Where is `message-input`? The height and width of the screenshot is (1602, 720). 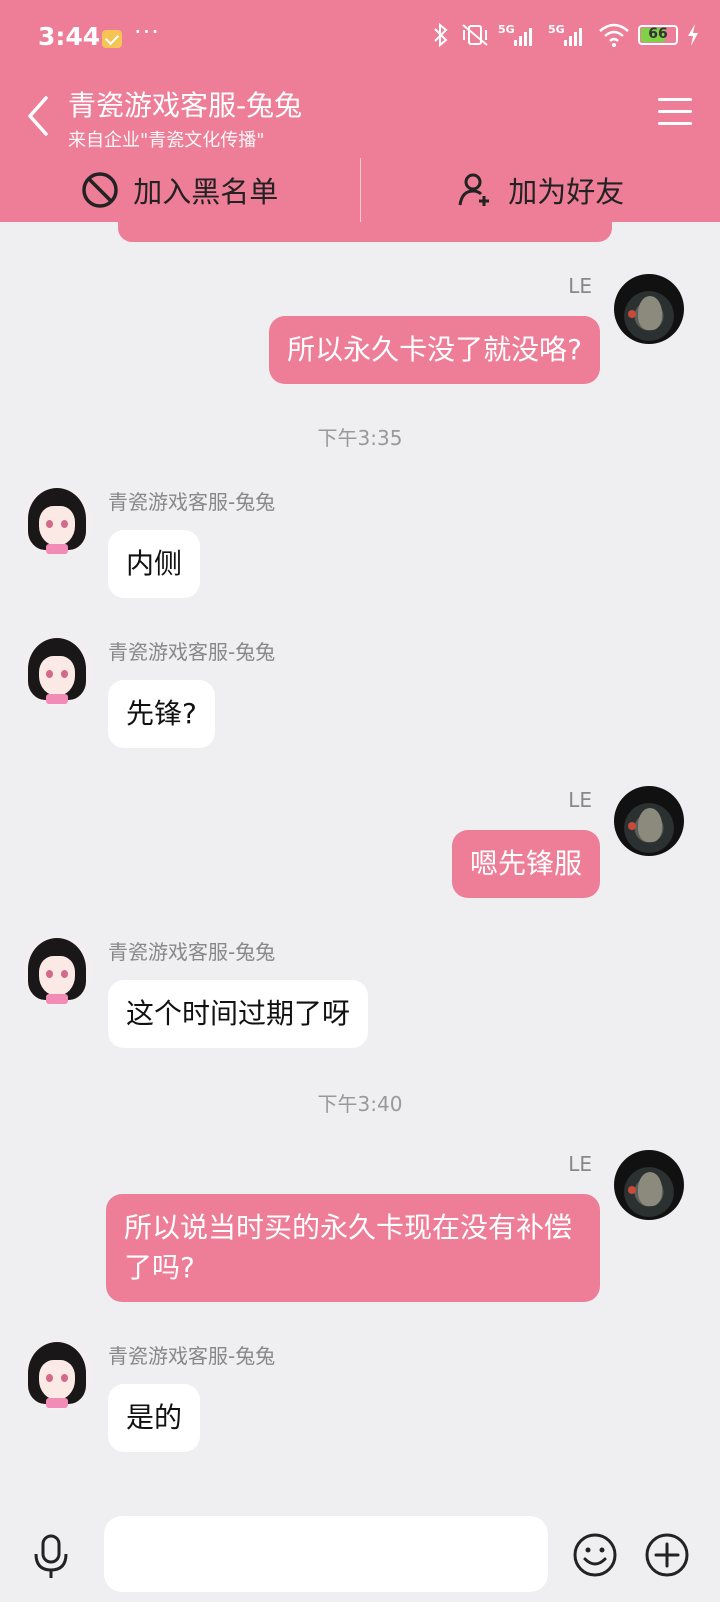 message-input is located at coordinates (326, 1554).